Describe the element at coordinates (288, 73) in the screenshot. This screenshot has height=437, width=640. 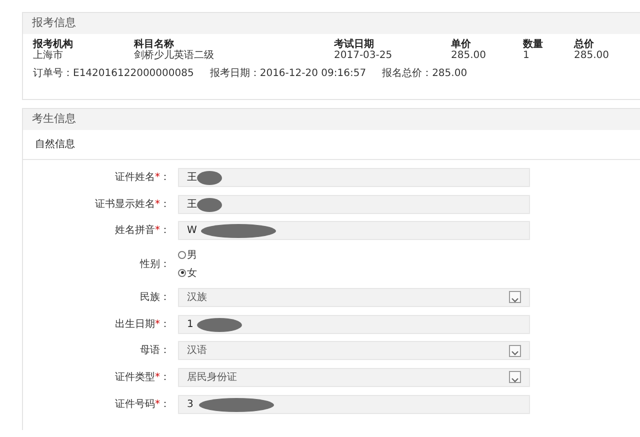
I see `summary-text: 报考日期：2016-12-20 09:16:57` at that location.